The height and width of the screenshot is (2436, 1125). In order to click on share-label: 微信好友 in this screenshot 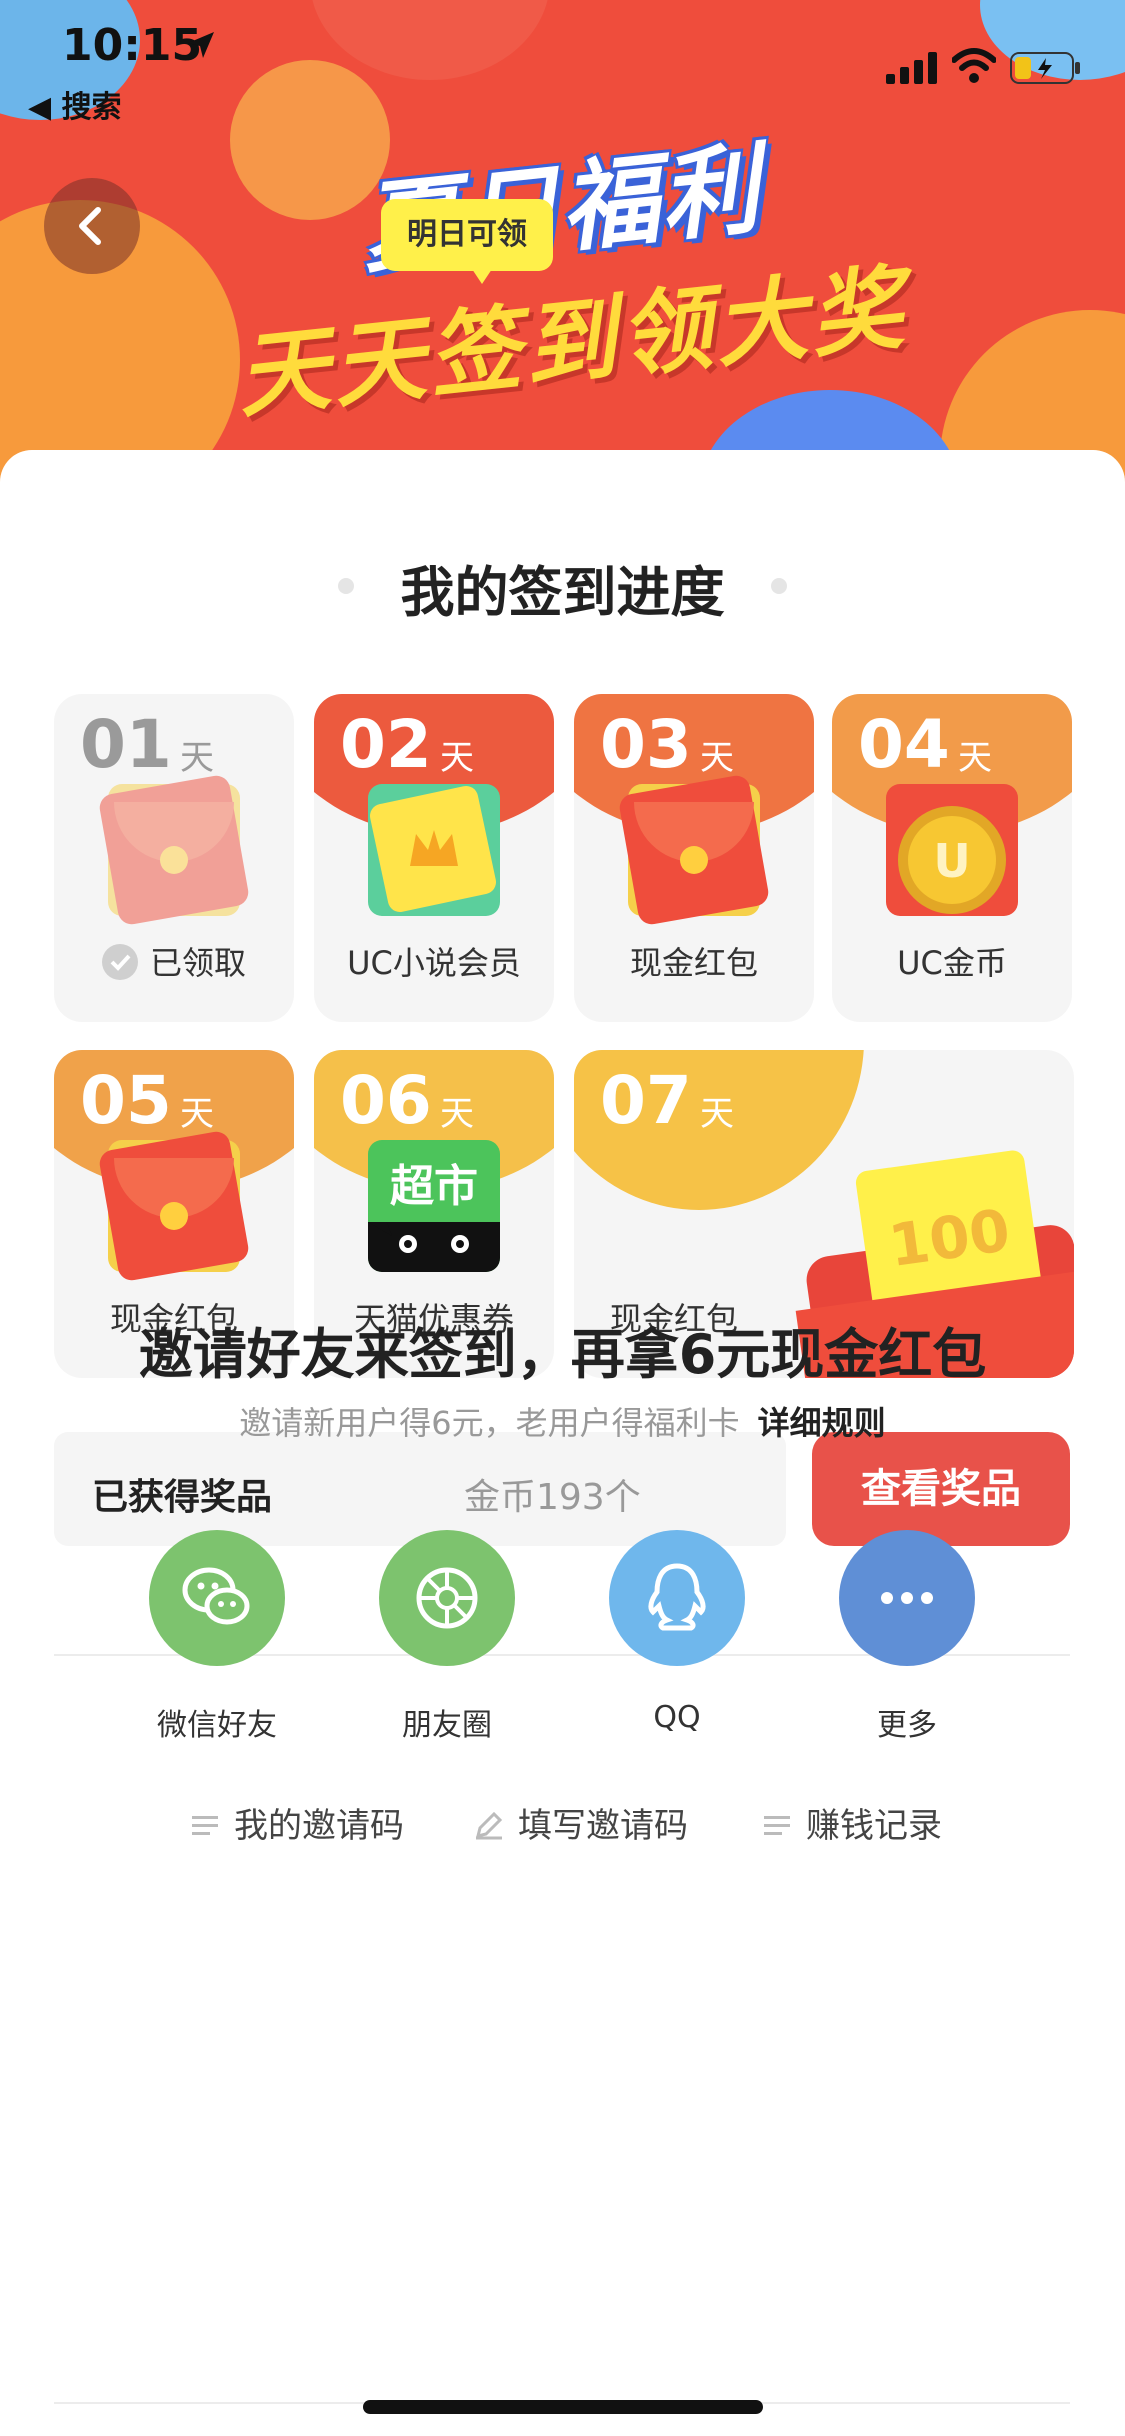, I will do `click(217, 1725)`.